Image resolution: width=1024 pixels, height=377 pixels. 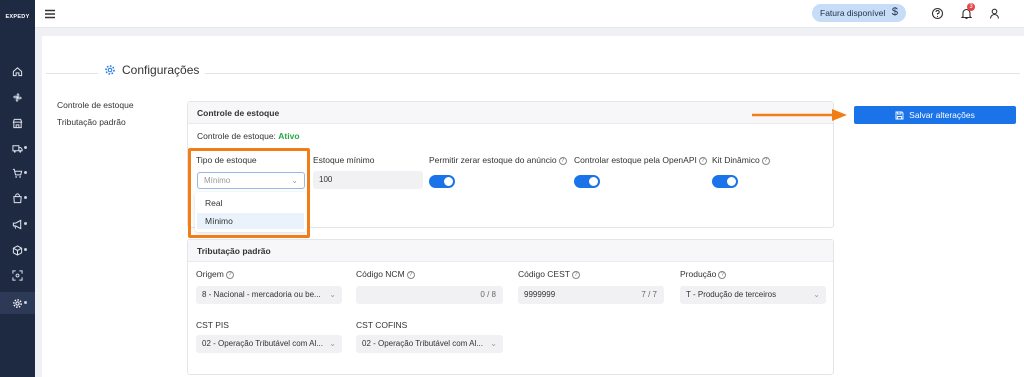 I want to click on hamburger-menu-icon, so click(x=50, y=14).